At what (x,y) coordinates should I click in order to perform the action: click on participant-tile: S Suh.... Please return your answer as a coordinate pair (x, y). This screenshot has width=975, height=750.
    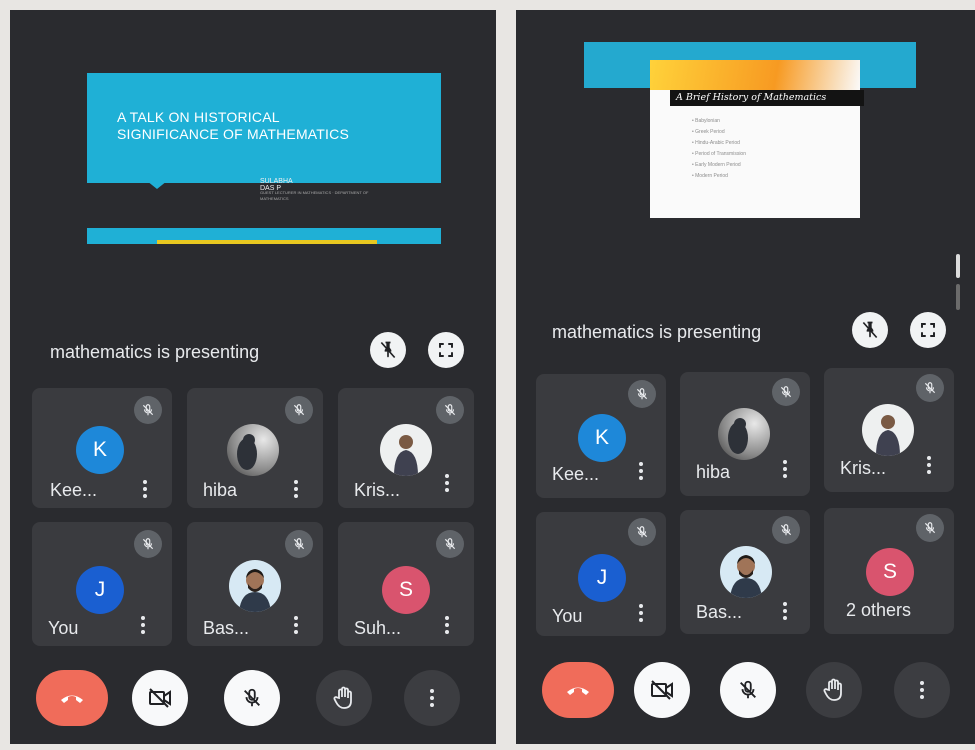
    Looking at the image, I should click on (406, 584).